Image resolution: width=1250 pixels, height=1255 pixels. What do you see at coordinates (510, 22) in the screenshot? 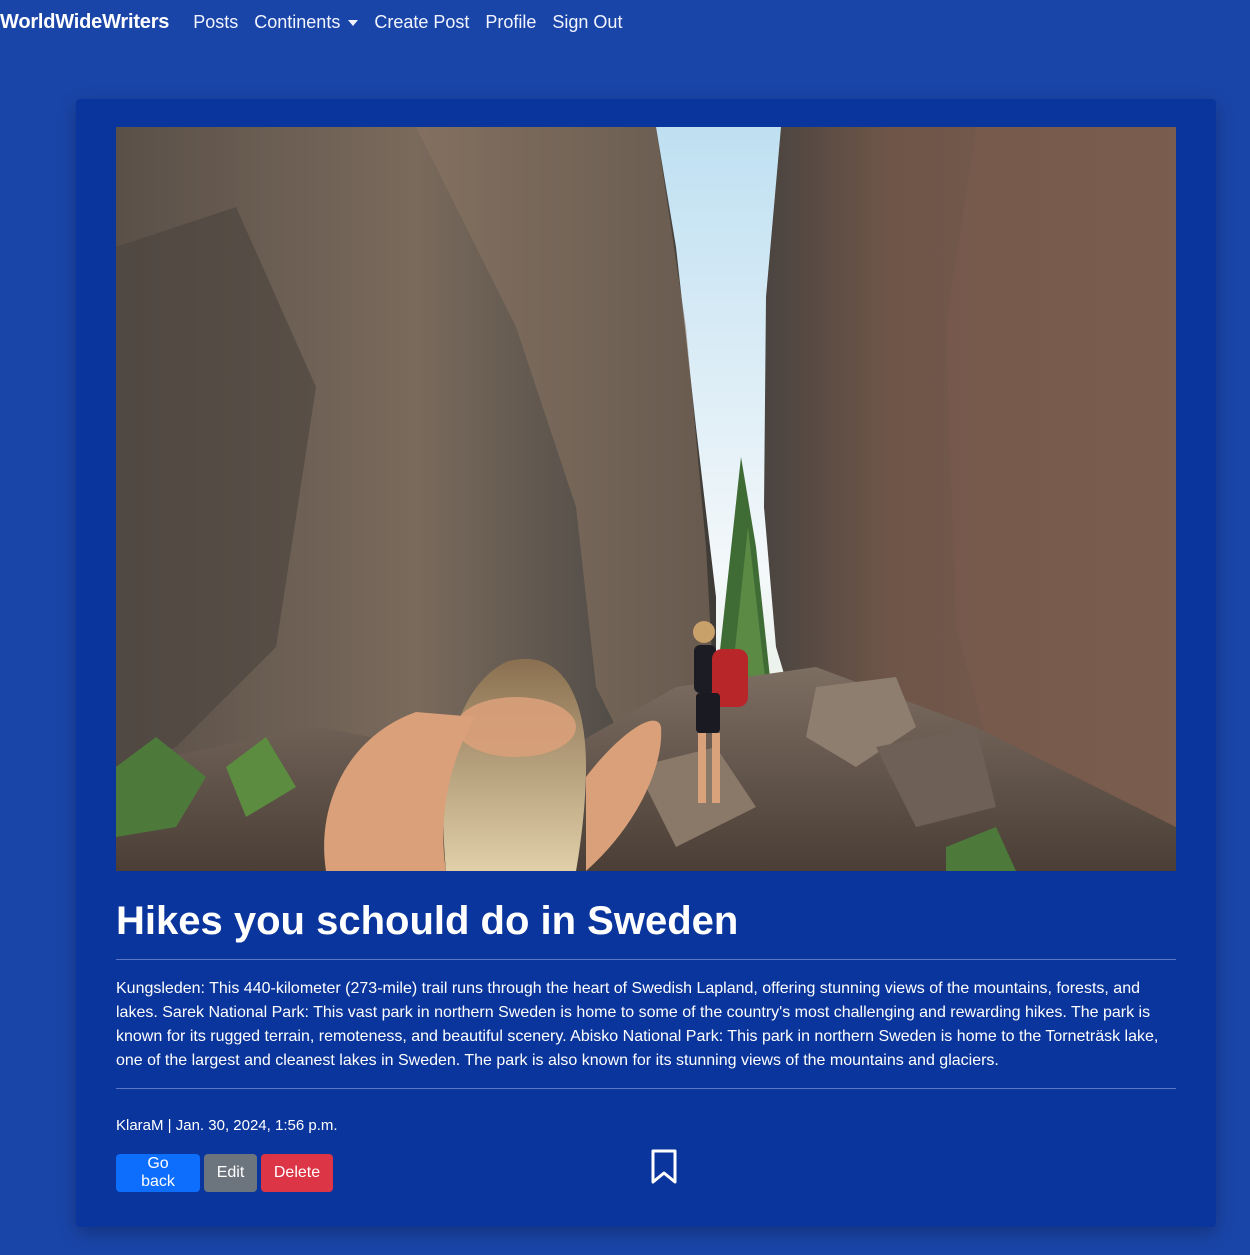
I see `nav-link-profile: Profile` at bounding box center [510, 22].